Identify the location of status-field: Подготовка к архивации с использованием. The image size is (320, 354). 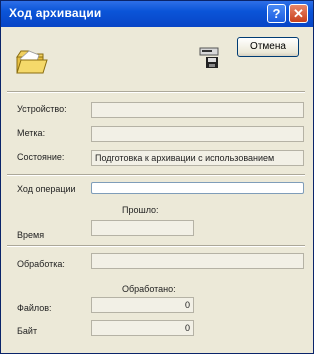
(197, 158).